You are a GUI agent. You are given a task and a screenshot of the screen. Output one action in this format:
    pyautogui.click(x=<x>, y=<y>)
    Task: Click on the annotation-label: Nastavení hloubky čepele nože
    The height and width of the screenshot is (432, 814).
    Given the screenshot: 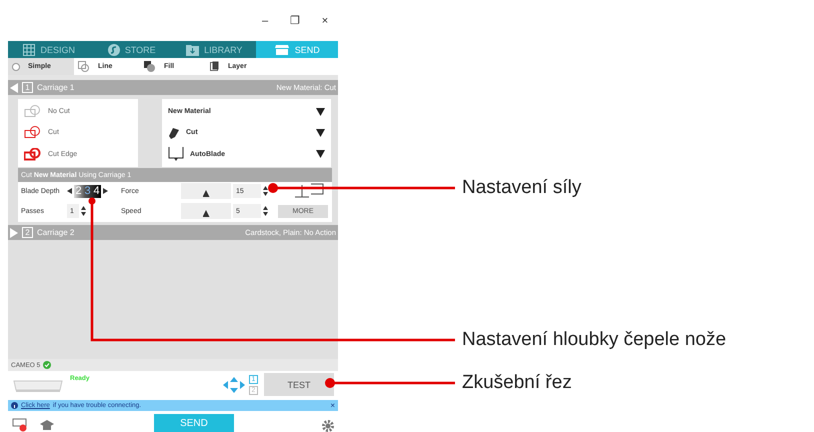 What is the action you would take?
    pyautogui.click(x=594, y=340)
    